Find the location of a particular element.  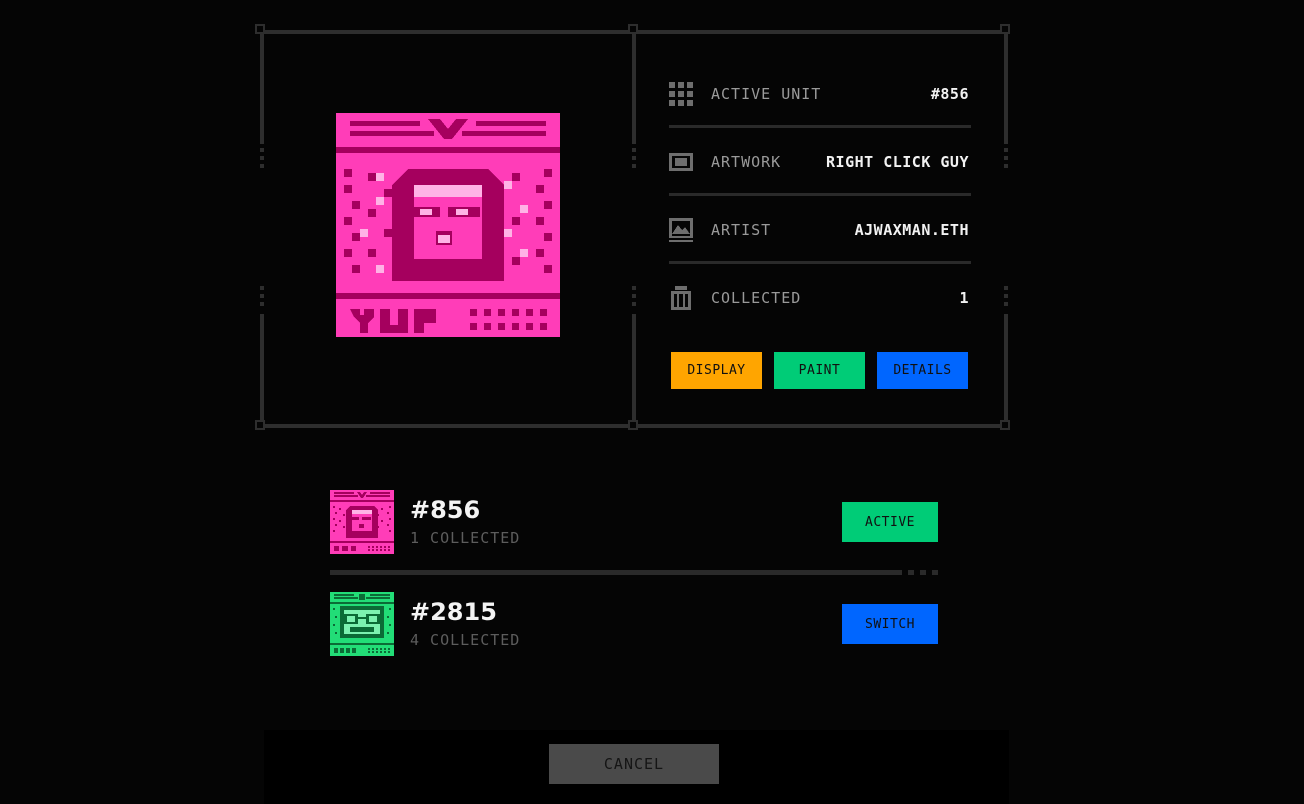

details-button: DETAILS is located at coordinates (922, 370).